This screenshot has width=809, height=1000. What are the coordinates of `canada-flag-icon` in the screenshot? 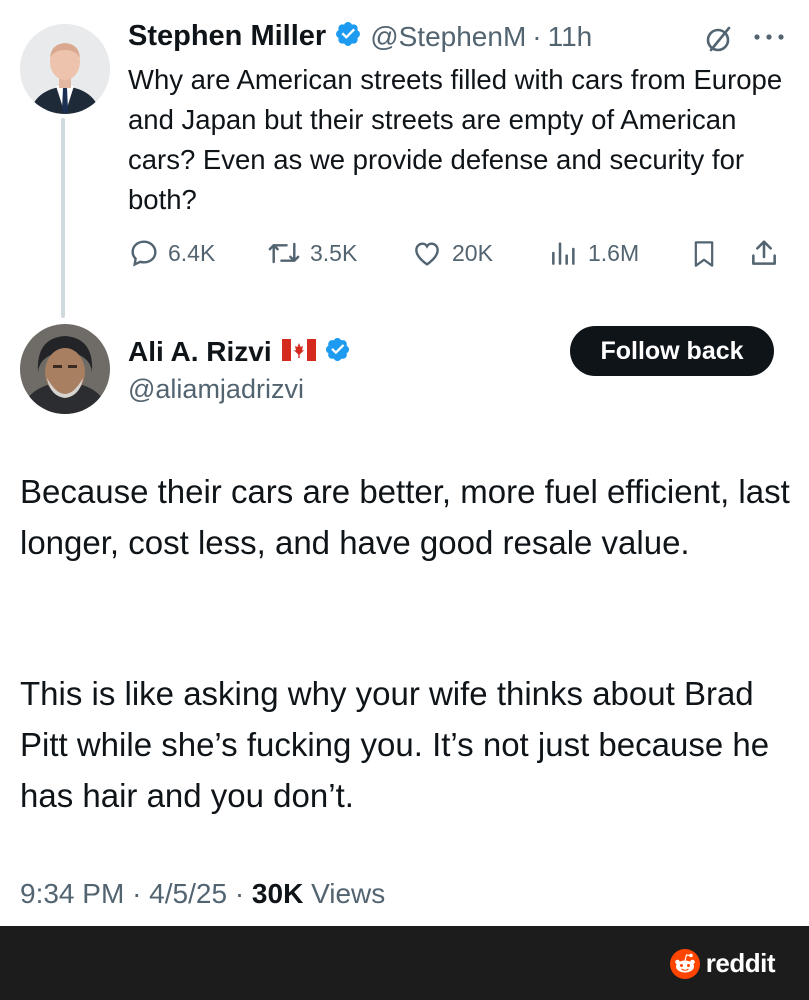 It's located at (298, 352).